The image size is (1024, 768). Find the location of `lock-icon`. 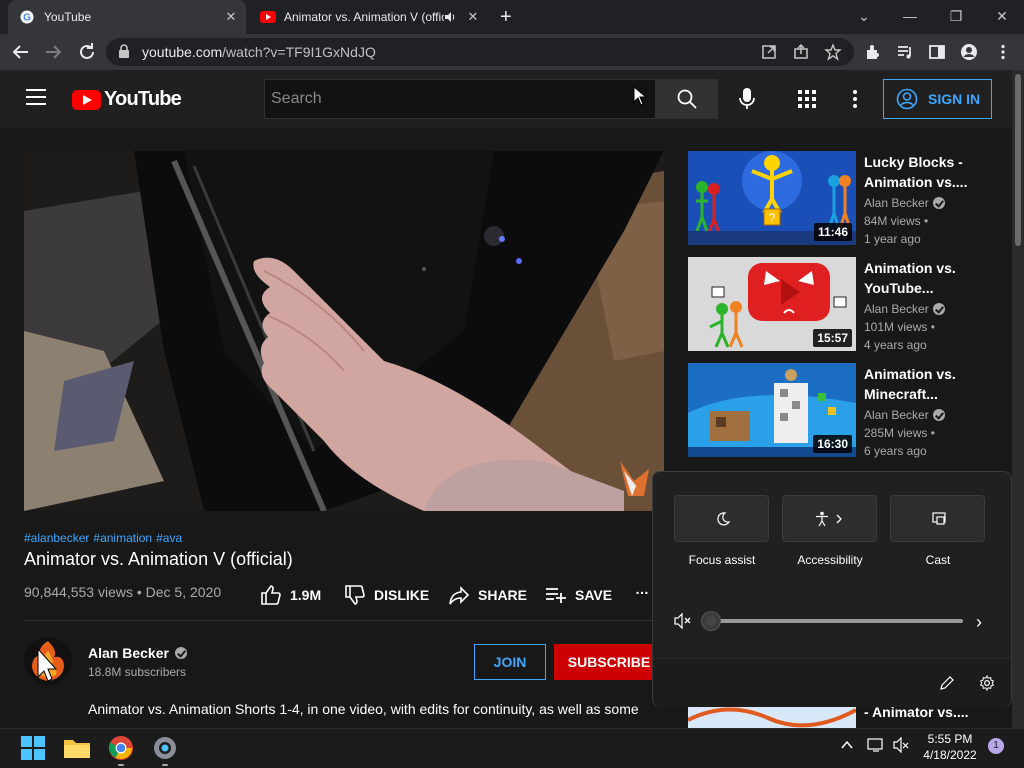

lock-icon is located at coordinates (124, 51).